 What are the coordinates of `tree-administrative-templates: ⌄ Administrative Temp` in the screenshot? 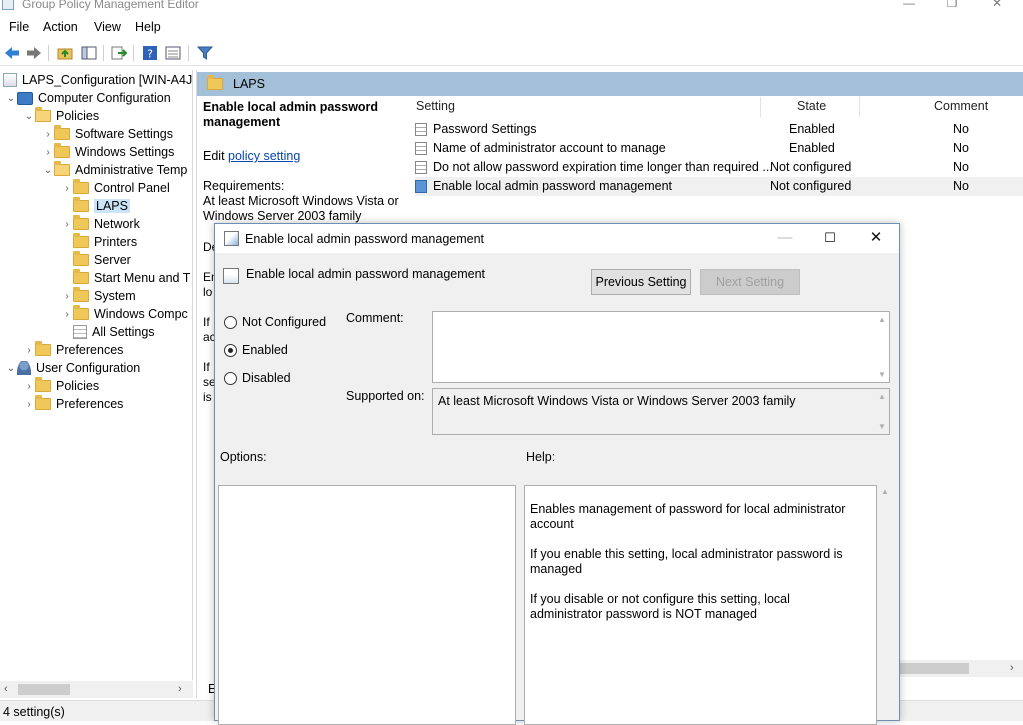 It's located at (114, 170).